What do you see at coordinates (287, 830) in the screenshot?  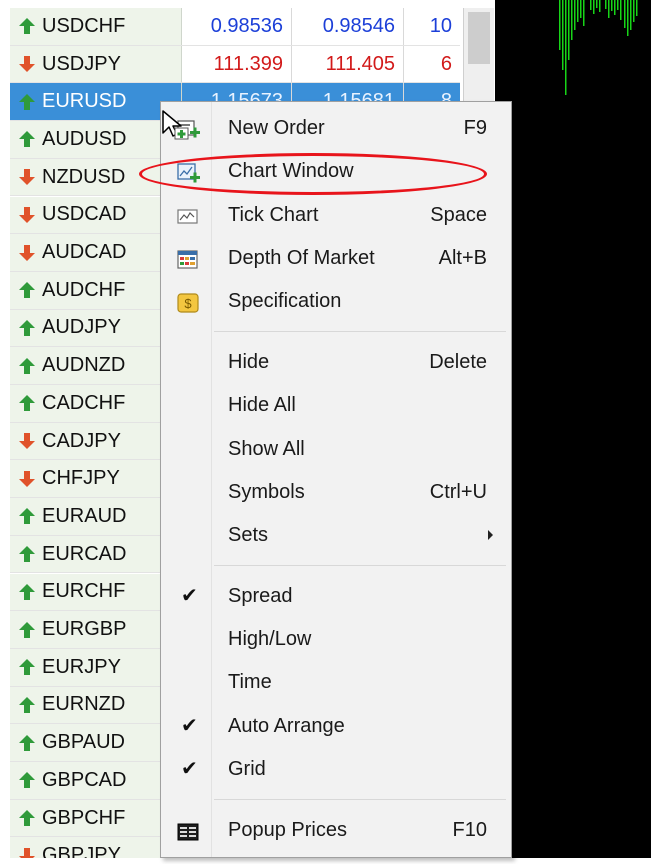 I see `menu-item-label: Popup Prices` at bounding box center [287, 830].